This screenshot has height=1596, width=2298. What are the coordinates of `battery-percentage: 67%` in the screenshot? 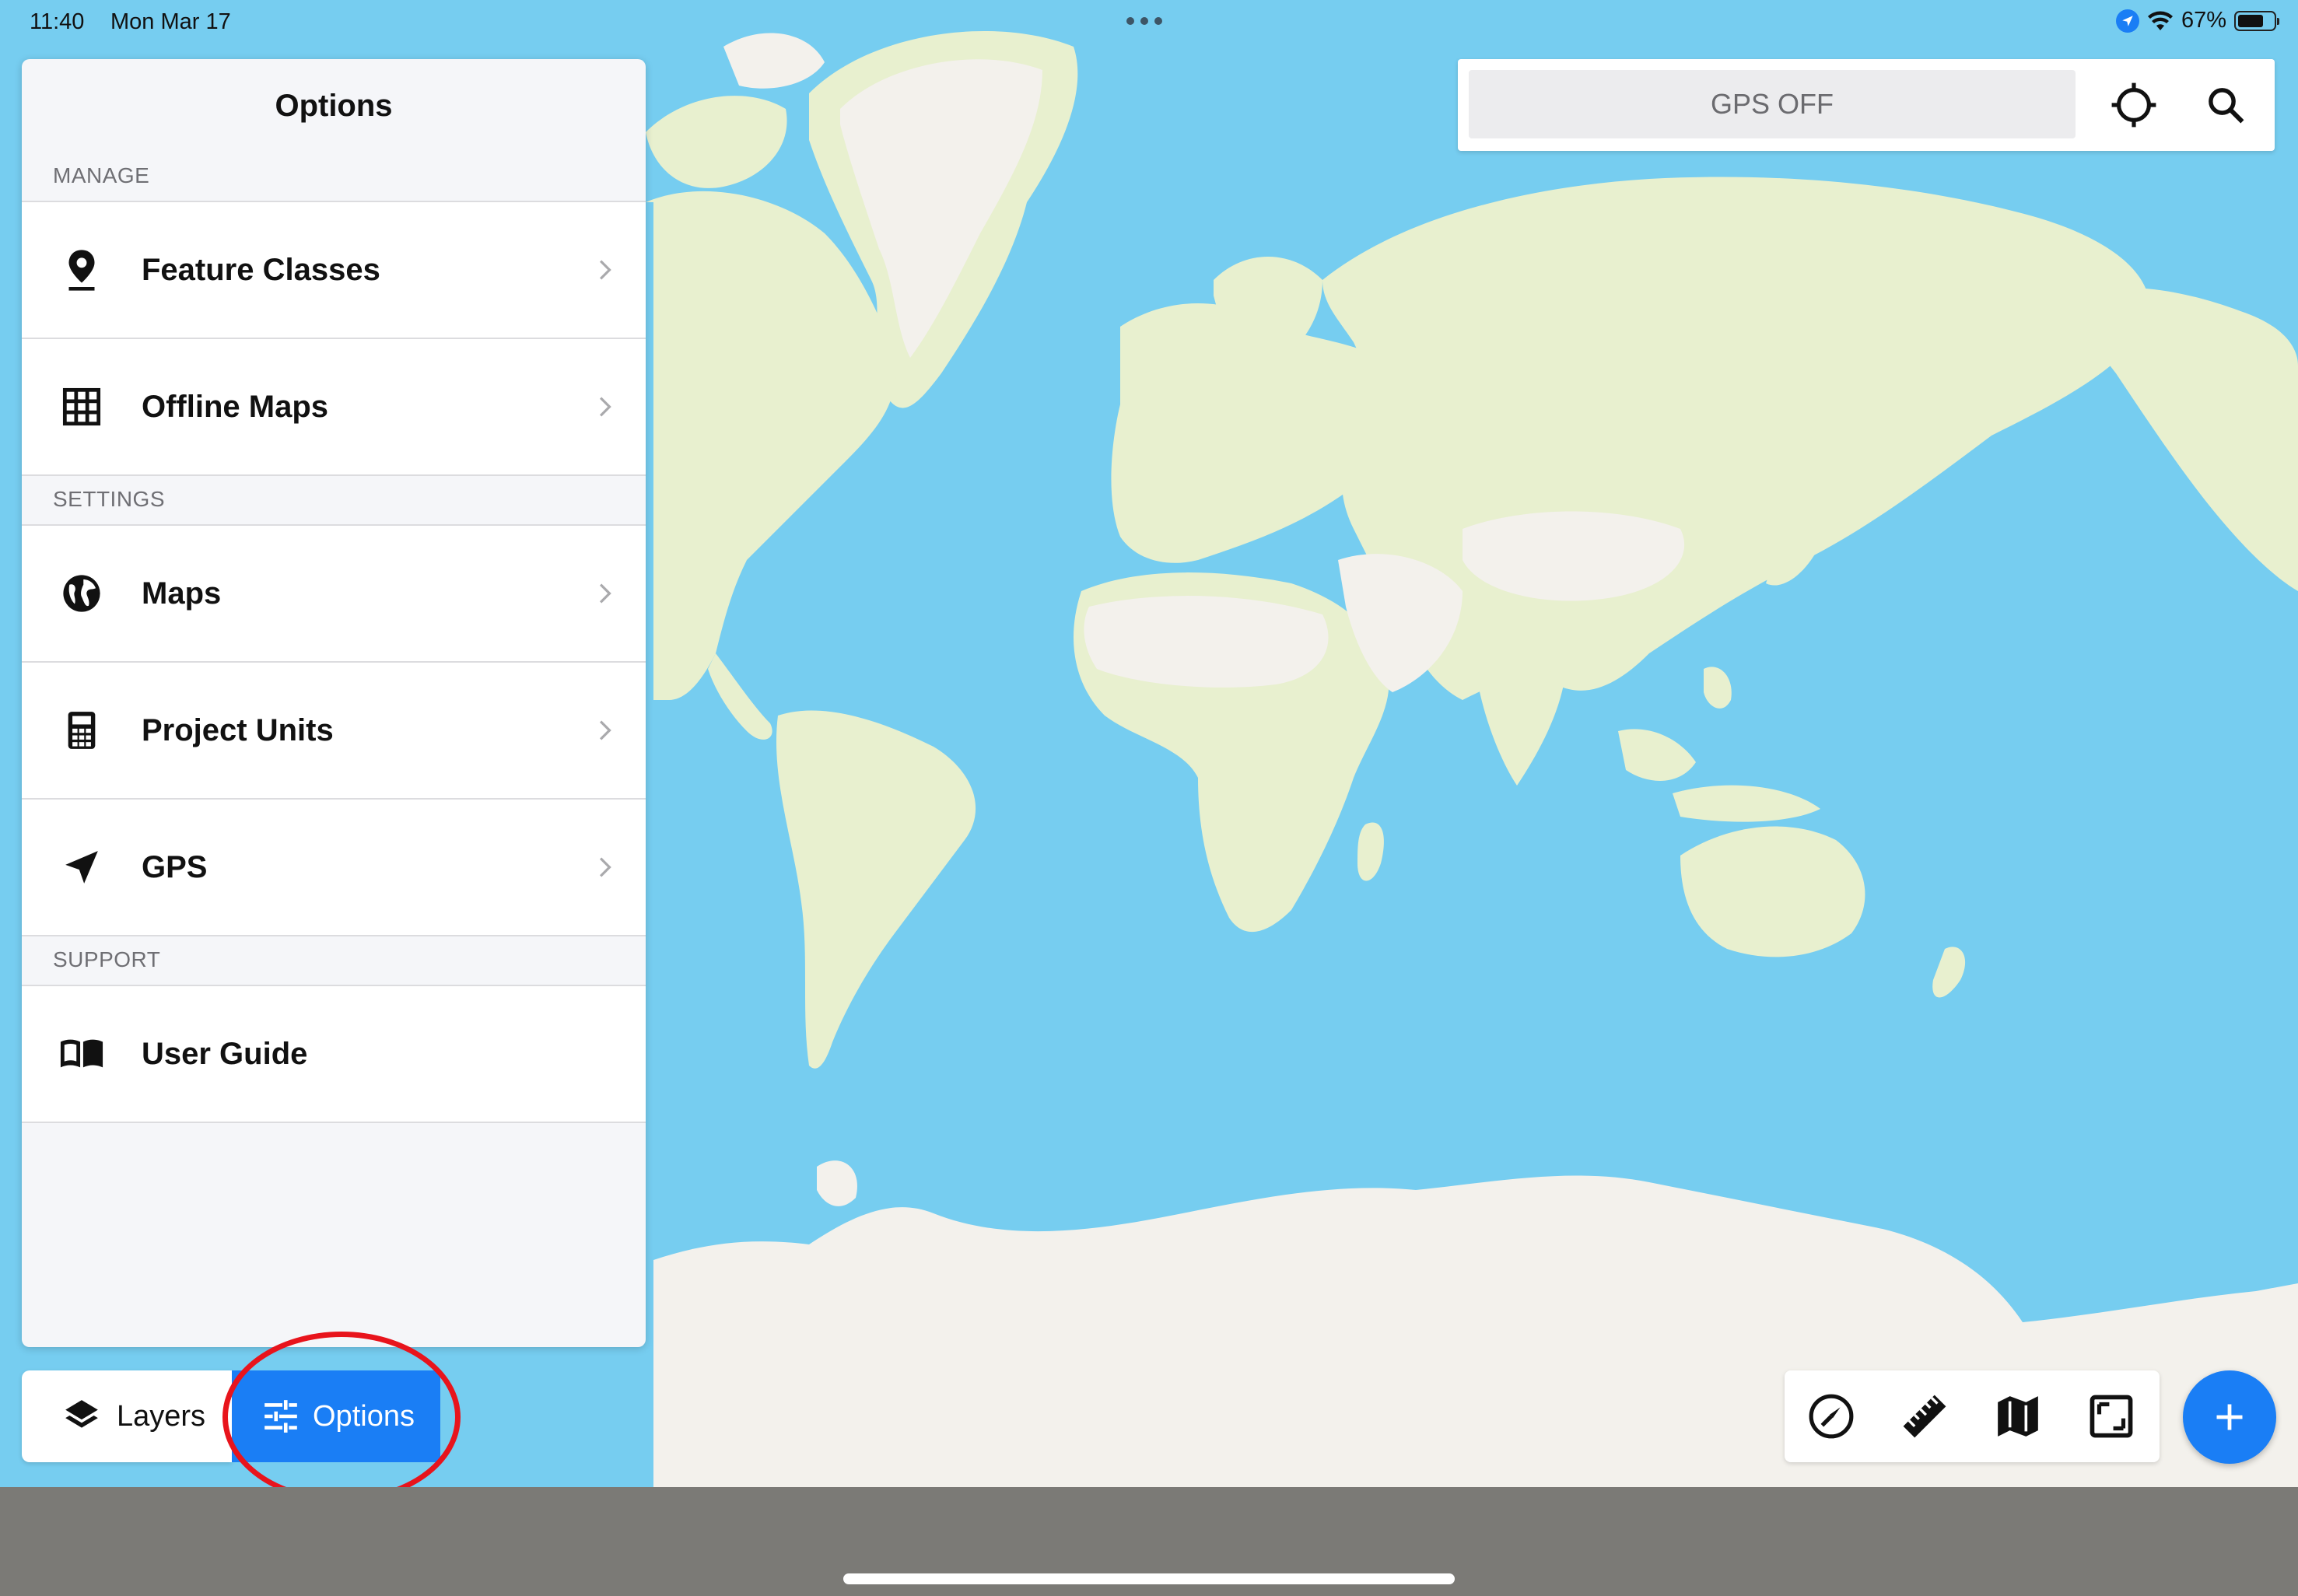 It's located at (2203, 20).